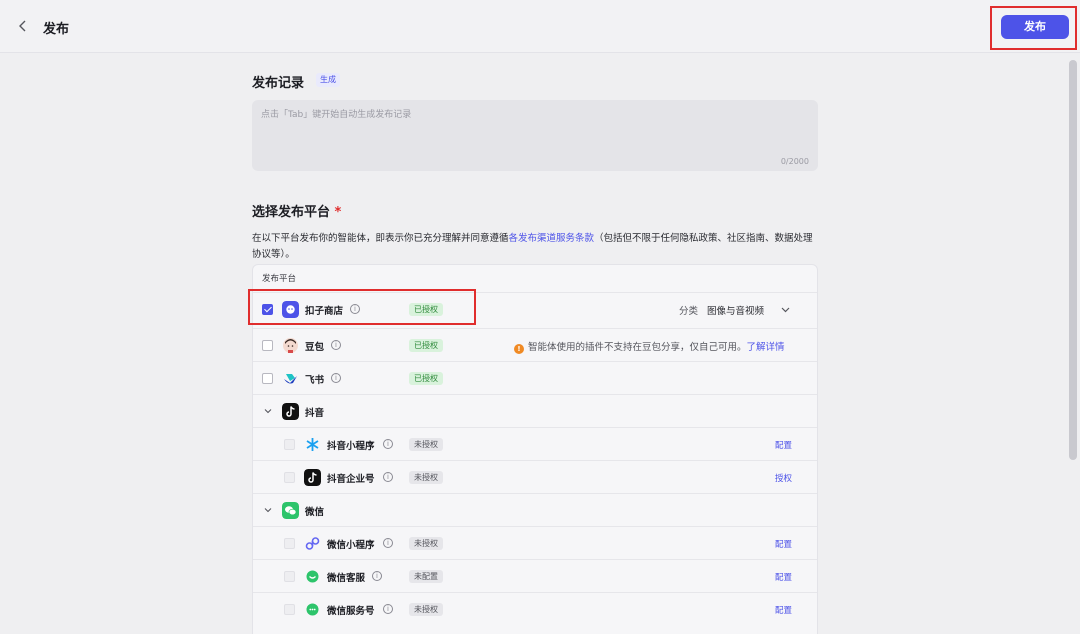  I want to click on warning-text: 智能体使用的插件不支持在豆包分享，仅自己可用。, so click(637, 347).